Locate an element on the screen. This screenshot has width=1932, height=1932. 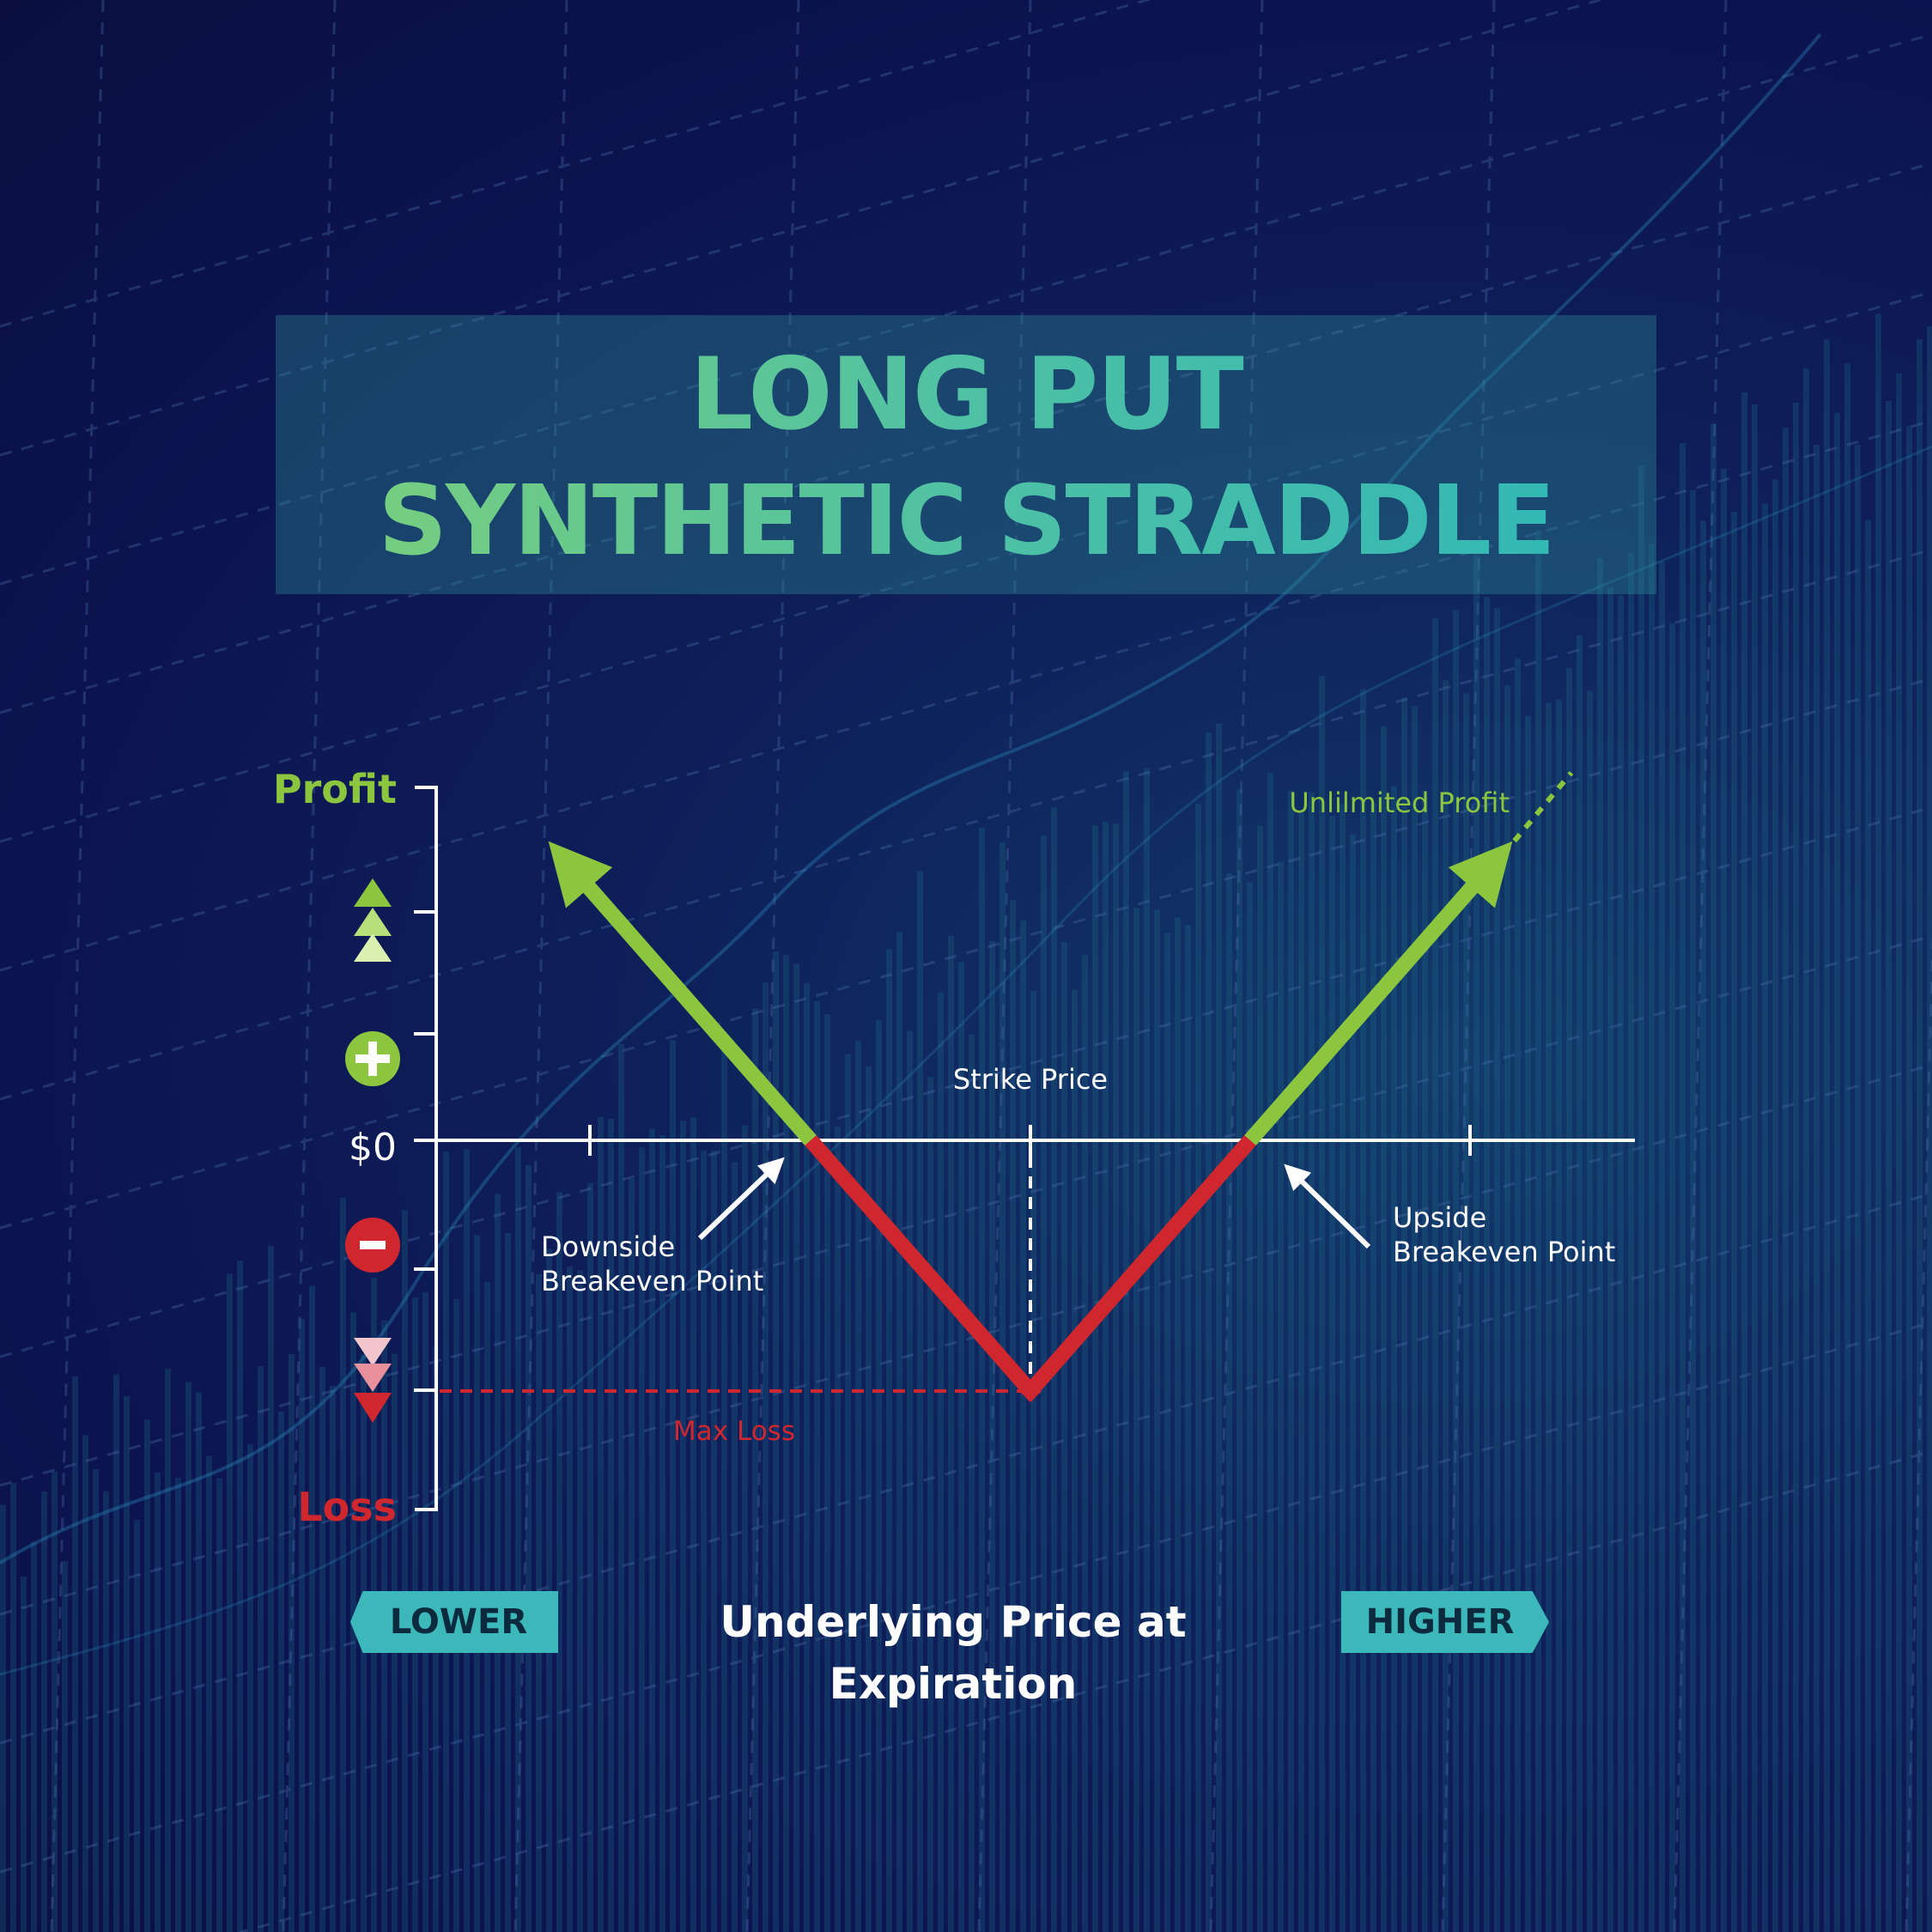
upside-label-1: Upside is located at coordinates (1440, 1217).